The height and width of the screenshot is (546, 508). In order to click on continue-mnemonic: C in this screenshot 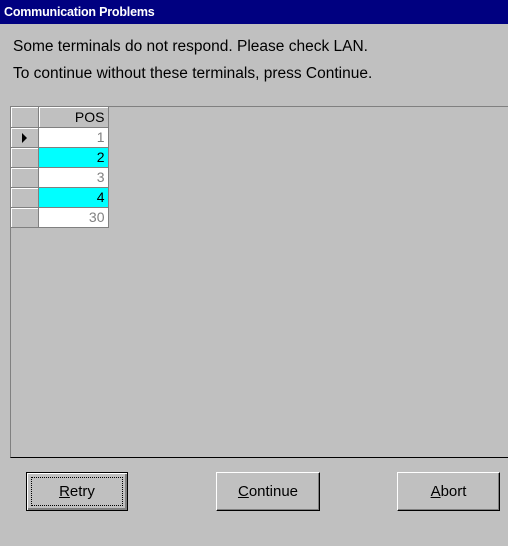, I will do `click(243, 491)`.